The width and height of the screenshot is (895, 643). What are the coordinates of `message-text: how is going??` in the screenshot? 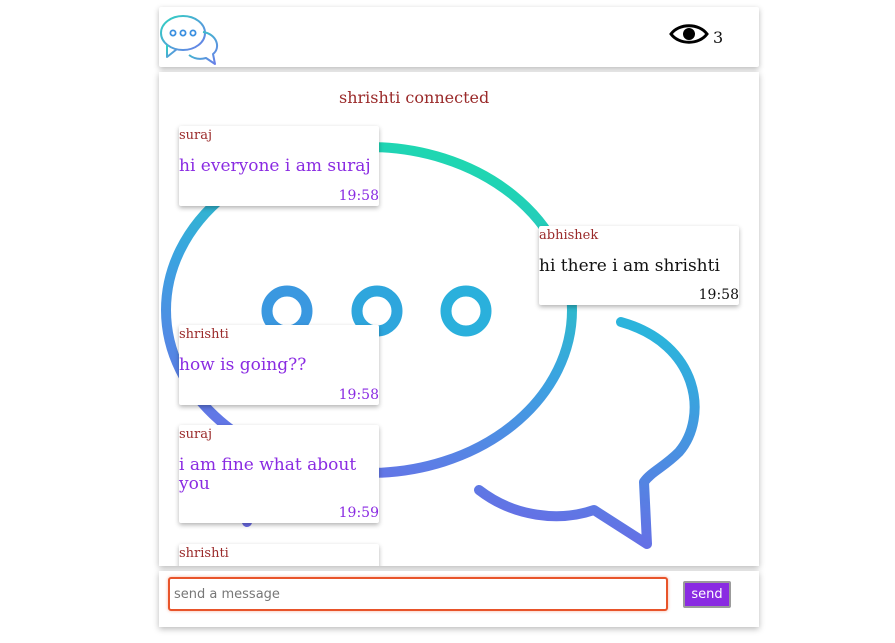 It's located at (243, 365).